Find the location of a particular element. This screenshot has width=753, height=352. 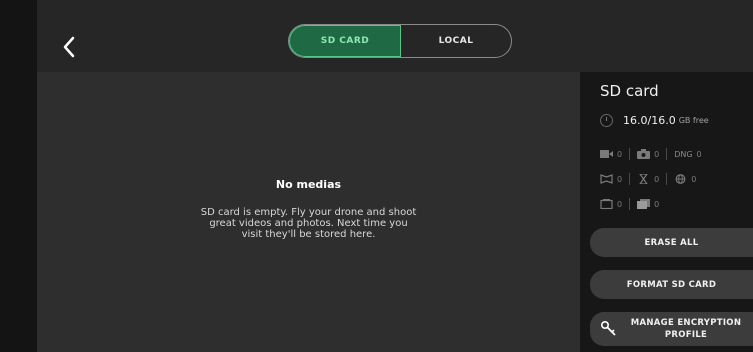

back-button is located at coordinates (69, 47).